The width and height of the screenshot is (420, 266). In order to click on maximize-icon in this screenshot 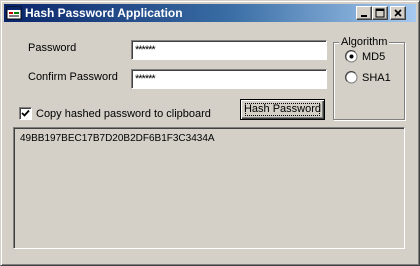, I will do `click(380, 13)`.